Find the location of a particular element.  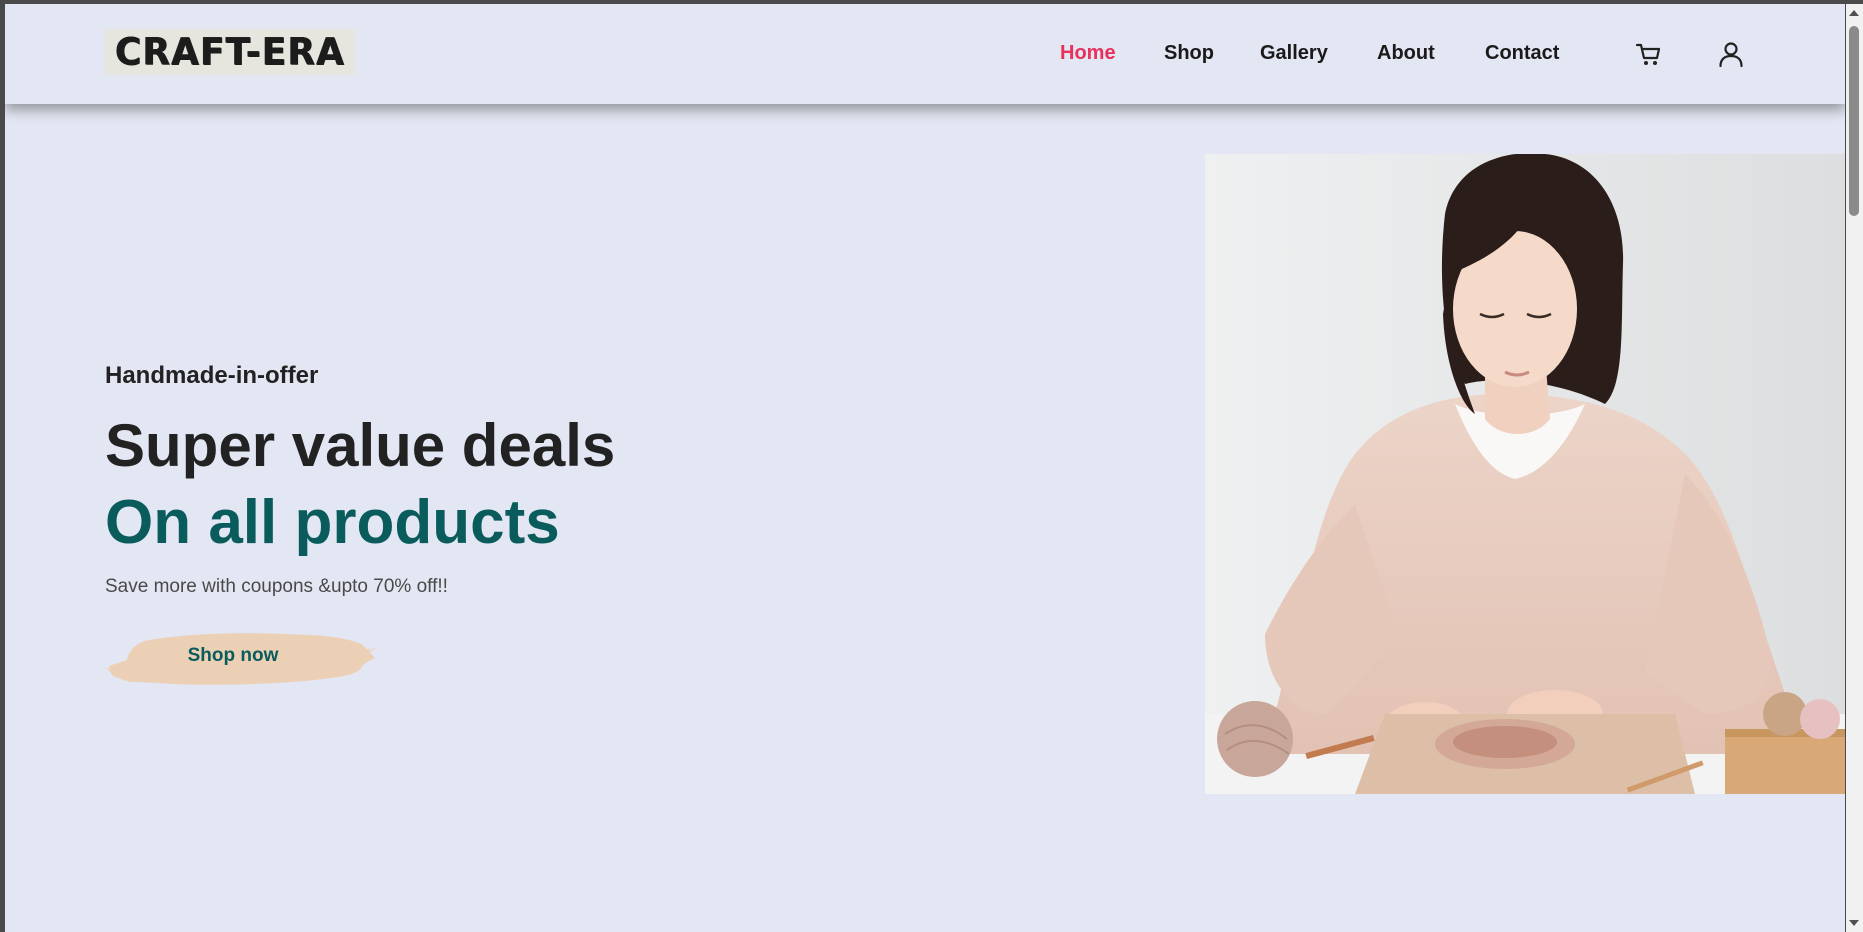

hero-description: Save more with coupons &upto 70% off!! is located at coordinates (276, 586).